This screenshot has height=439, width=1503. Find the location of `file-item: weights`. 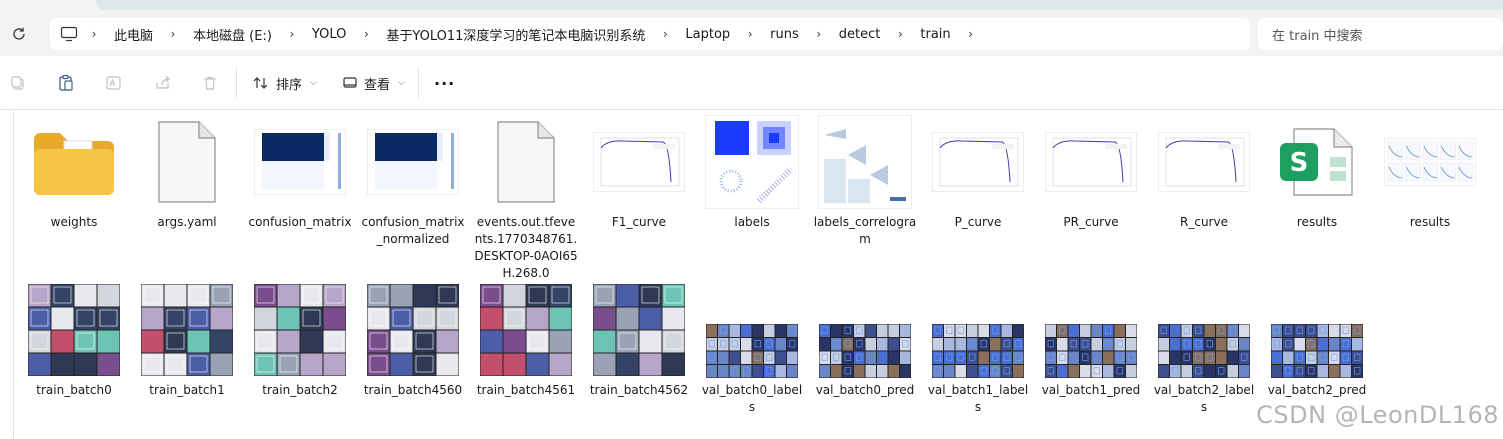

file-item: weights is located at coordinates (74, 172).